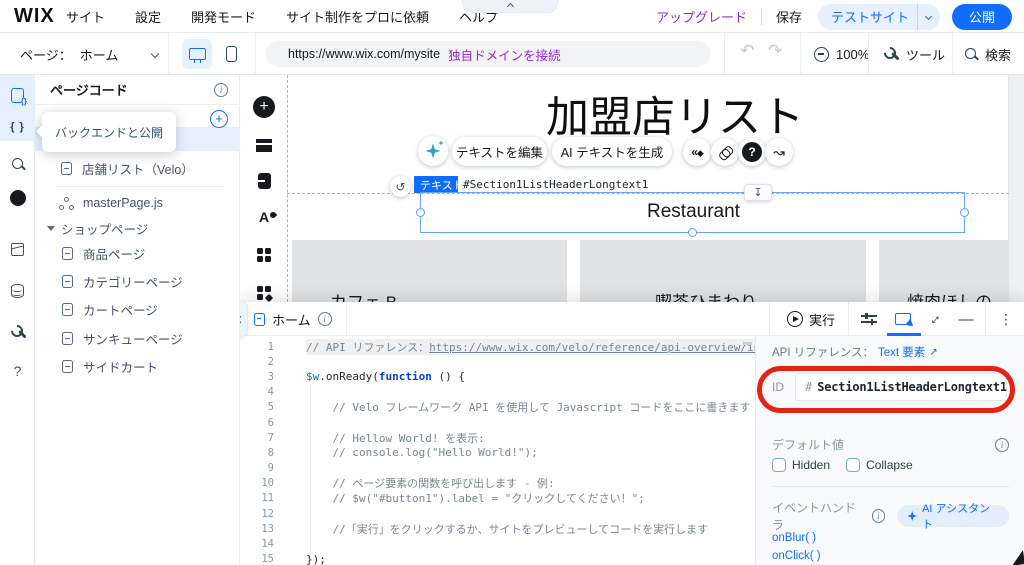  Describe the element at coordinates (433, 151) in the screenshot. I see `ai-sparkle-button` at that location.